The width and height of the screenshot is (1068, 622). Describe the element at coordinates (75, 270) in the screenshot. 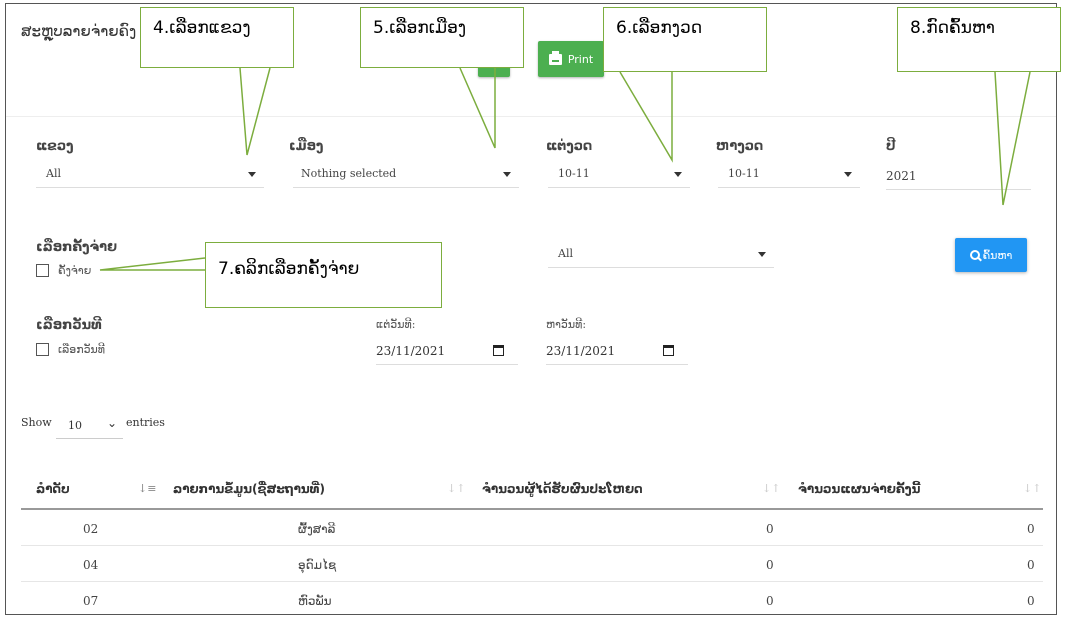

I see `payment-checkbox-label: ຄັ້ງຈ່າຍ` at that location.